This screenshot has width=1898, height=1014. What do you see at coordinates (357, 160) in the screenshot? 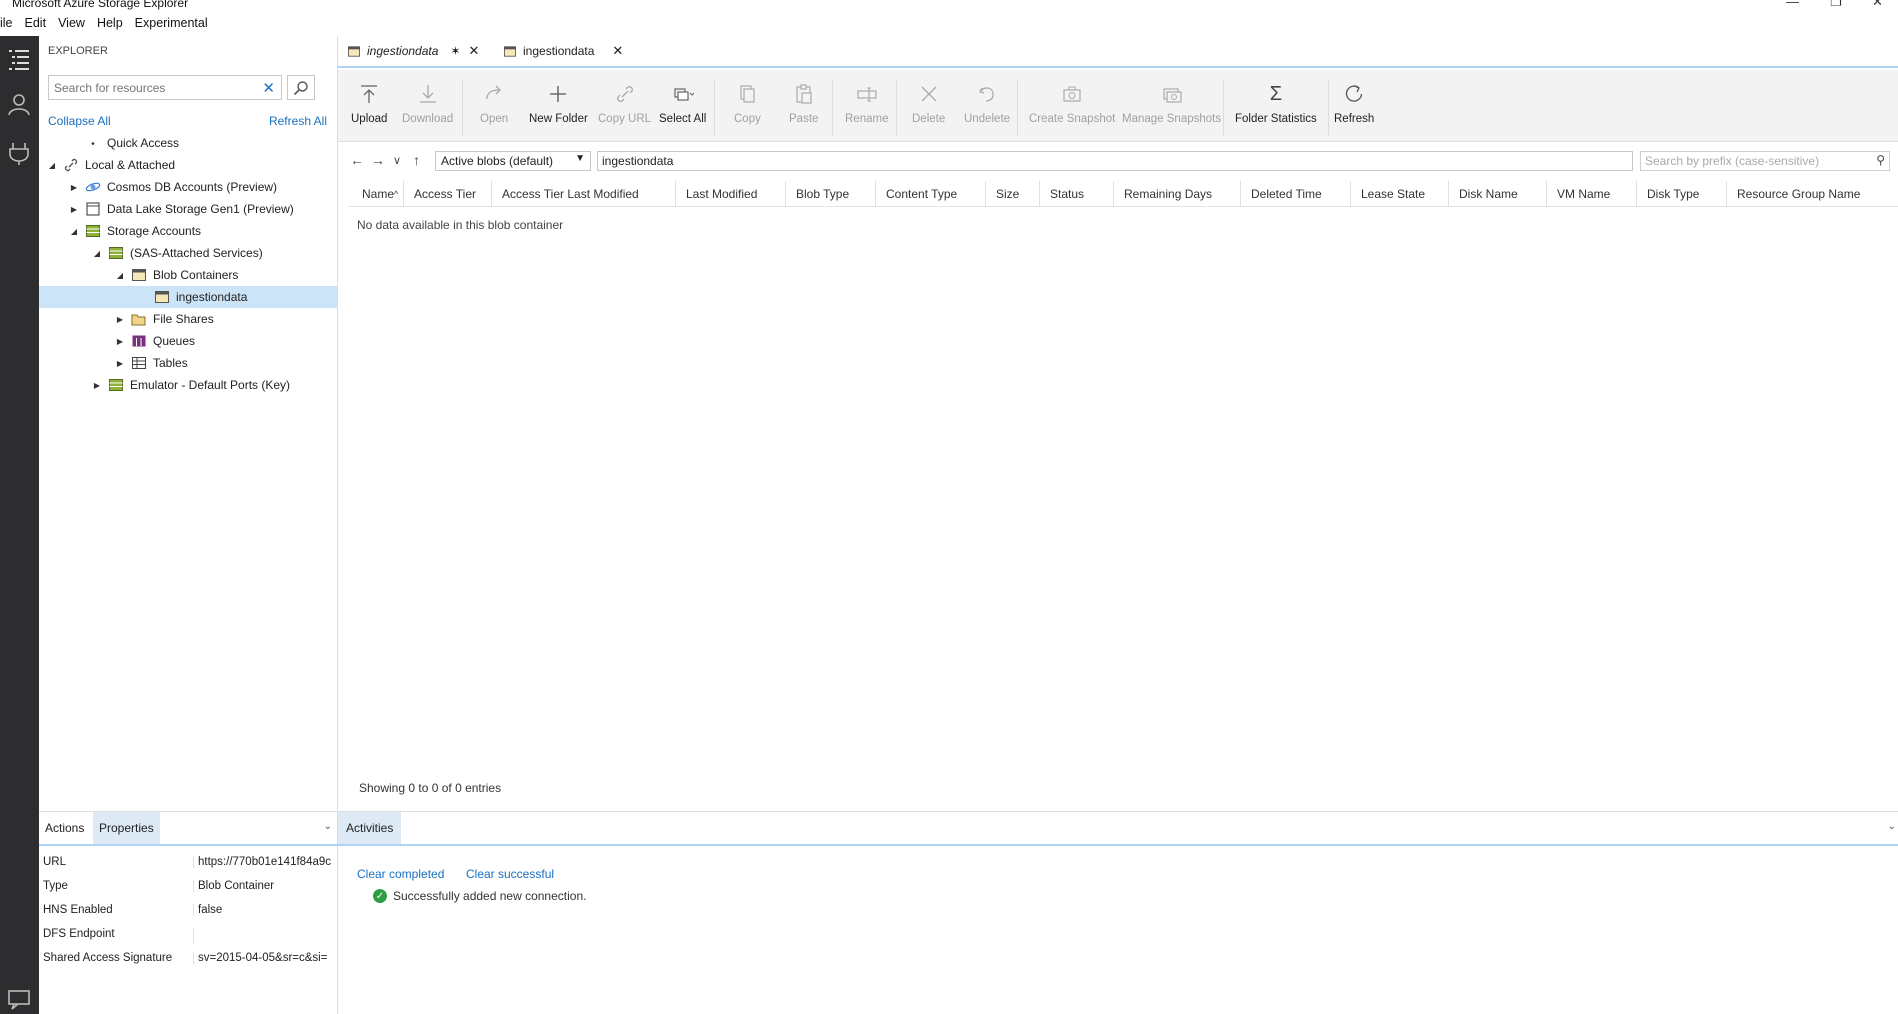
I see `back-arrow-icon: ←` at bounding box center [357, 160].